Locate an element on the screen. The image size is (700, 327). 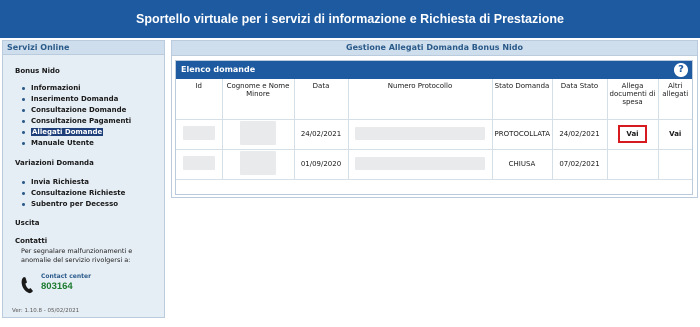
col-data: Data is located at coordinates (320, 99).